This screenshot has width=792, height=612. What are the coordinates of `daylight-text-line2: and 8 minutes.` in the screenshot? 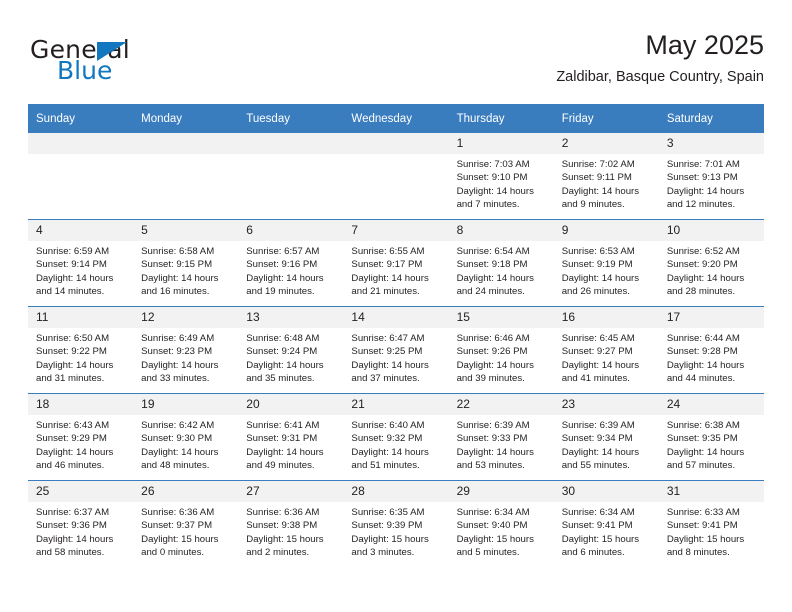 It's located at (698, 552).